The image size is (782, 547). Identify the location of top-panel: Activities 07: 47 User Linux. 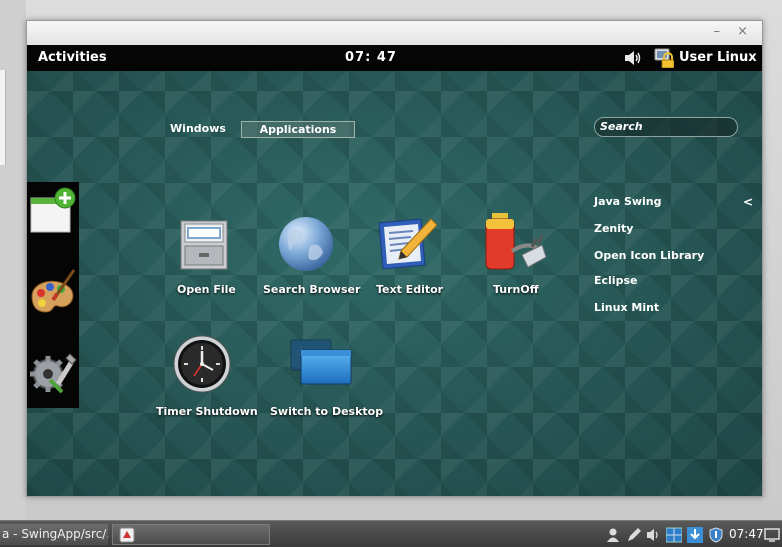
(394, 58).